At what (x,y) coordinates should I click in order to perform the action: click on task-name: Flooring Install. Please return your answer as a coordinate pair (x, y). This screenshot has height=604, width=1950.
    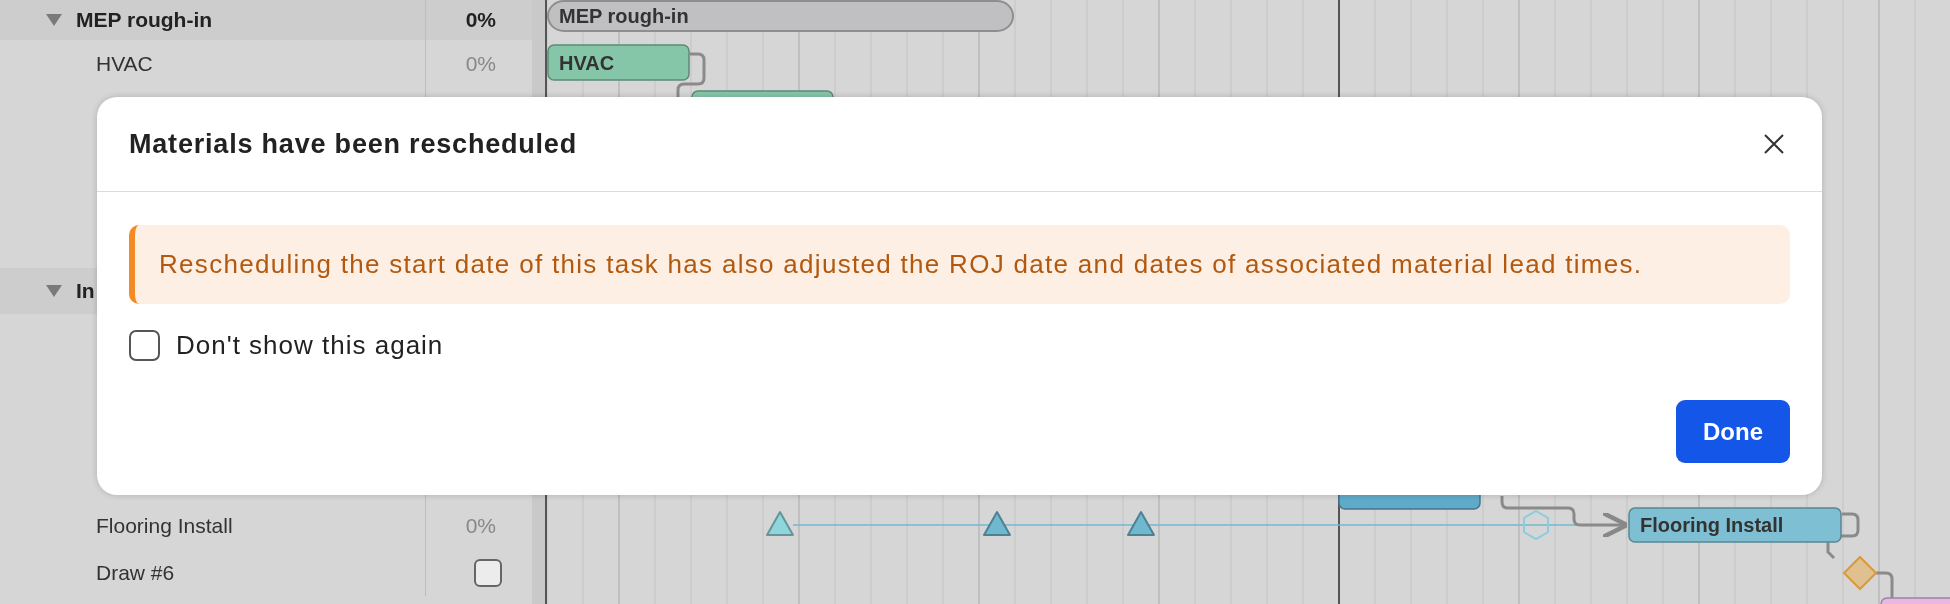
    Looking at the image, I should click on (164, 525).